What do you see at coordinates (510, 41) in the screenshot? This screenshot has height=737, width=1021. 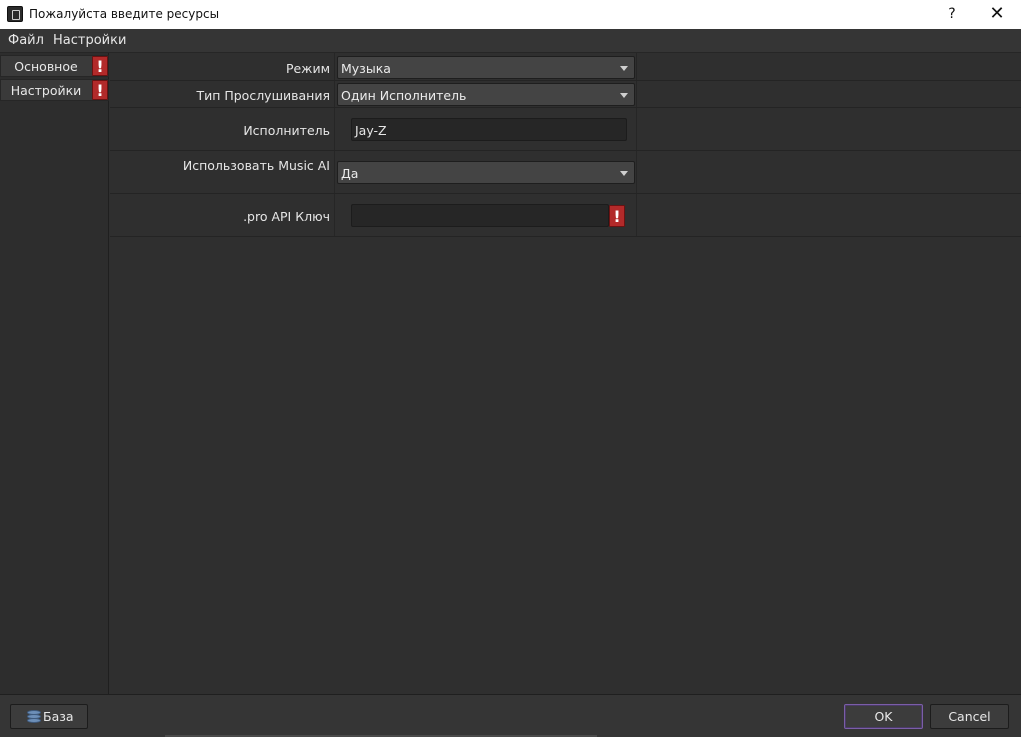 I see `menu-bar: Файл Настройки` at bounding box center [510, 41].